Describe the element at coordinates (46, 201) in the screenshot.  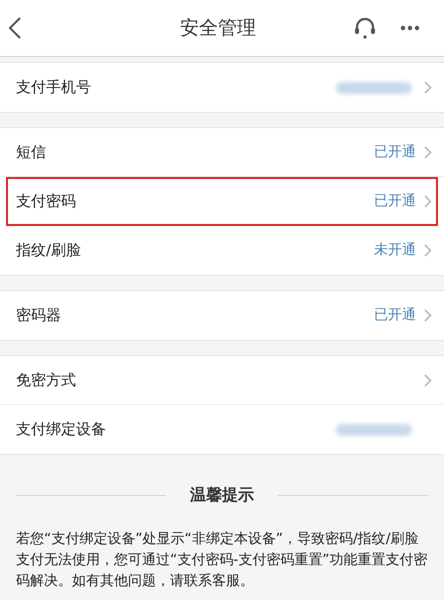
I see `row-label: 支付密码` at that location.